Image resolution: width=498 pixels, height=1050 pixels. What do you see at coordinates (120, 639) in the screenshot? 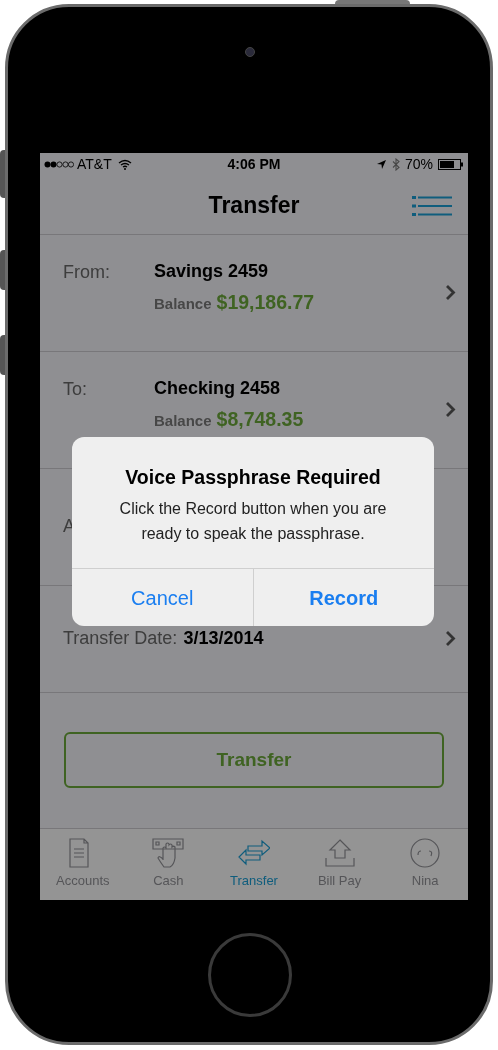
I see `row-label: Transfer Date:` at bounding box center [120, 639].